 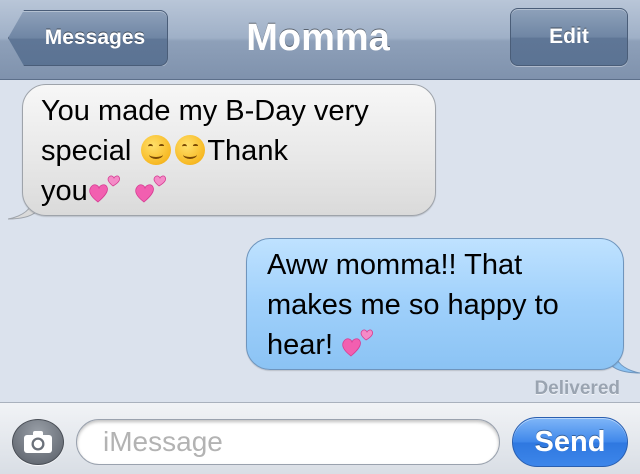 I want to click on edit-button: Edit, so click(x=569, y=37).